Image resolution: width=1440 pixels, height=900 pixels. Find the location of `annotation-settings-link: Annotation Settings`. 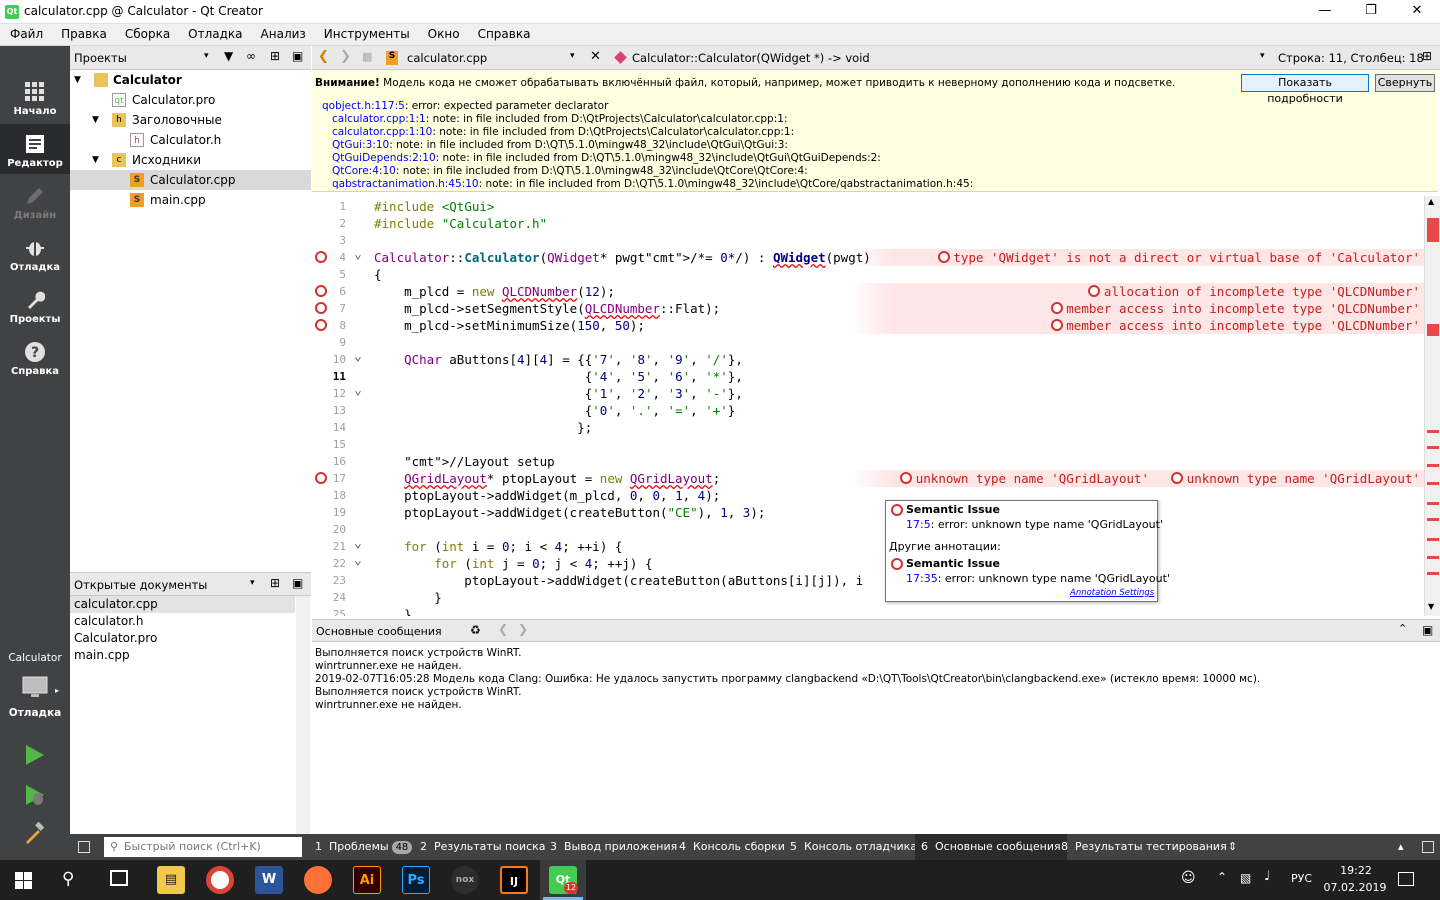

annotation-settings-link: Annotation Settings is located at coordinates (1112, 593).